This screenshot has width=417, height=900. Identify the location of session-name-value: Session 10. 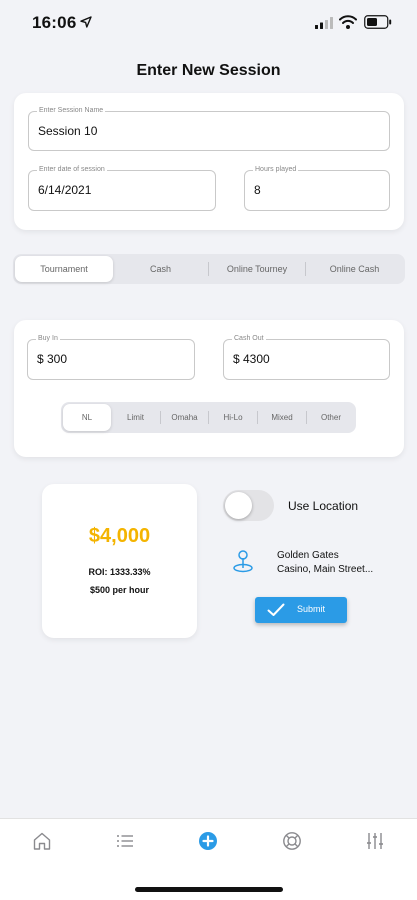
(68, 131).